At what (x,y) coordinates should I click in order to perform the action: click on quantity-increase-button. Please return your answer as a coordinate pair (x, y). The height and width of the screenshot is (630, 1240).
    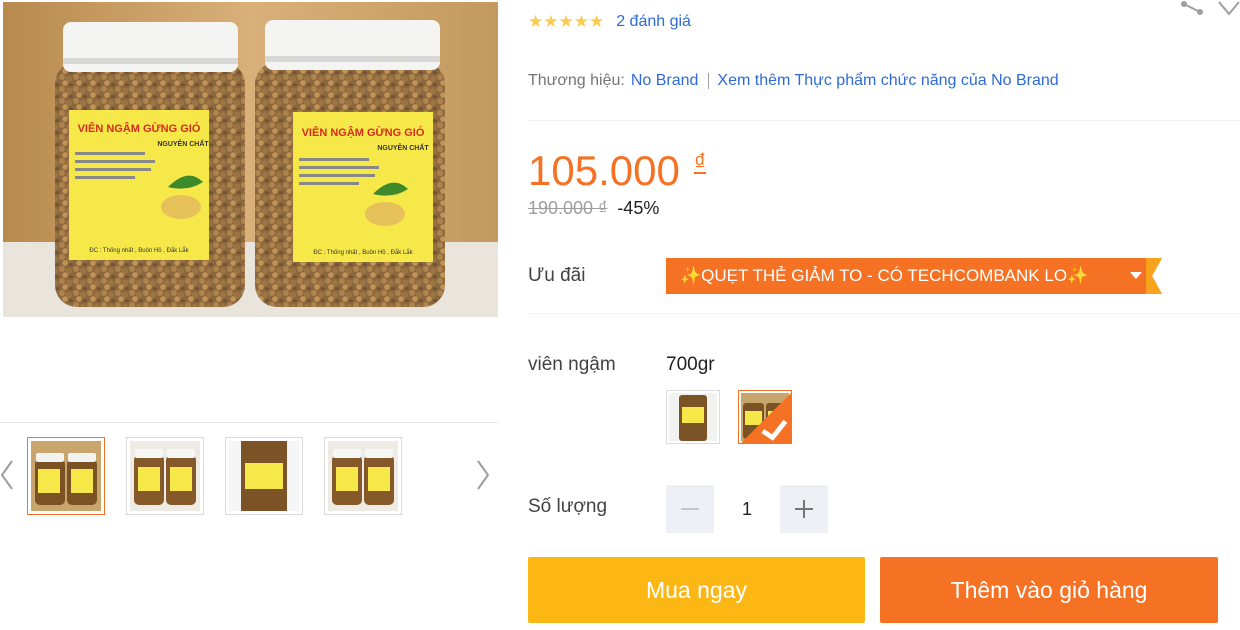
    Looking at the image, I should click on (804, 509).